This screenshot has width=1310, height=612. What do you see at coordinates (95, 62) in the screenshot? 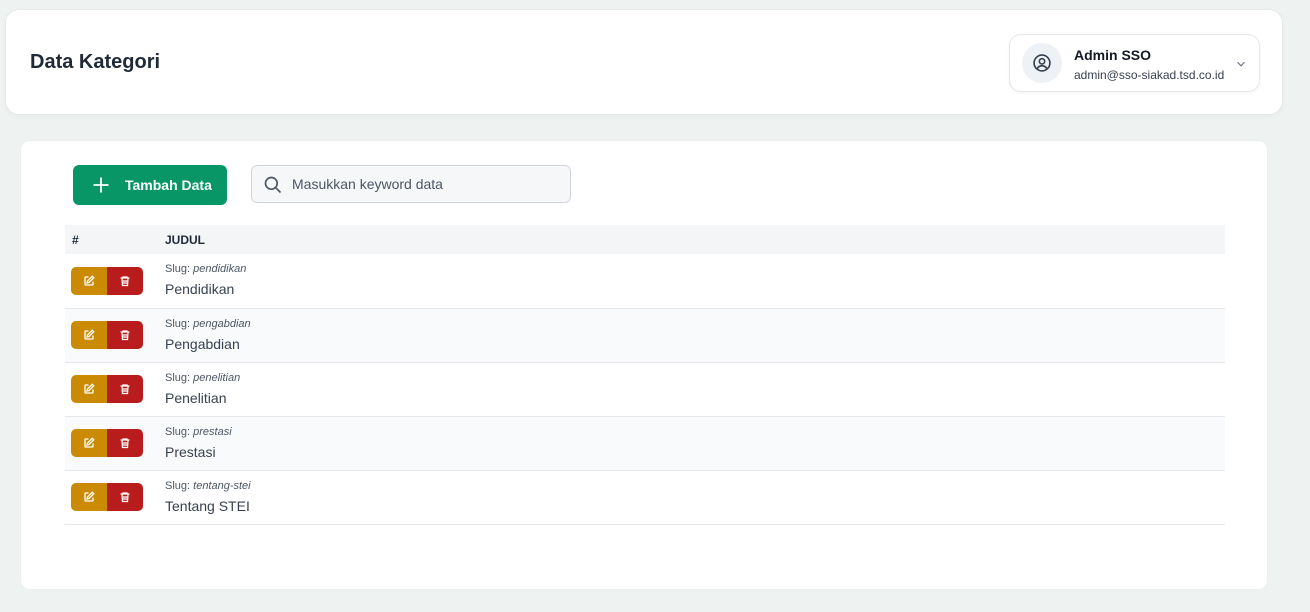
I see `page-title: Data Kategori` at bounding box center [95, 62].